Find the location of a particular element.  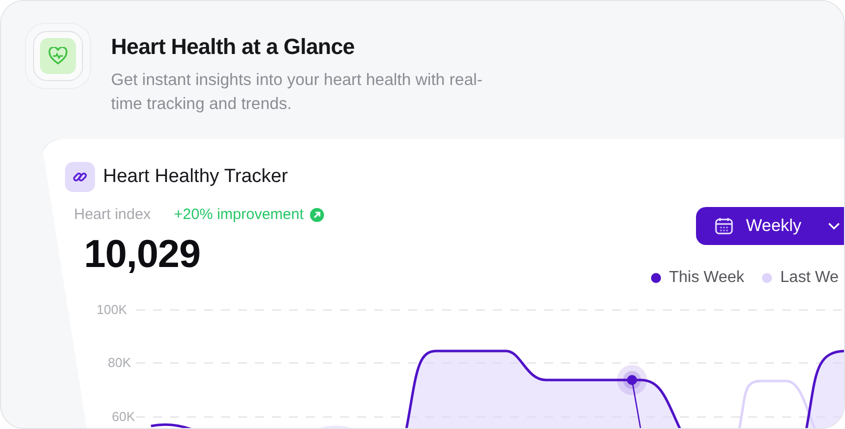

metric-label: Heart index is located at coordinates (113, 214).